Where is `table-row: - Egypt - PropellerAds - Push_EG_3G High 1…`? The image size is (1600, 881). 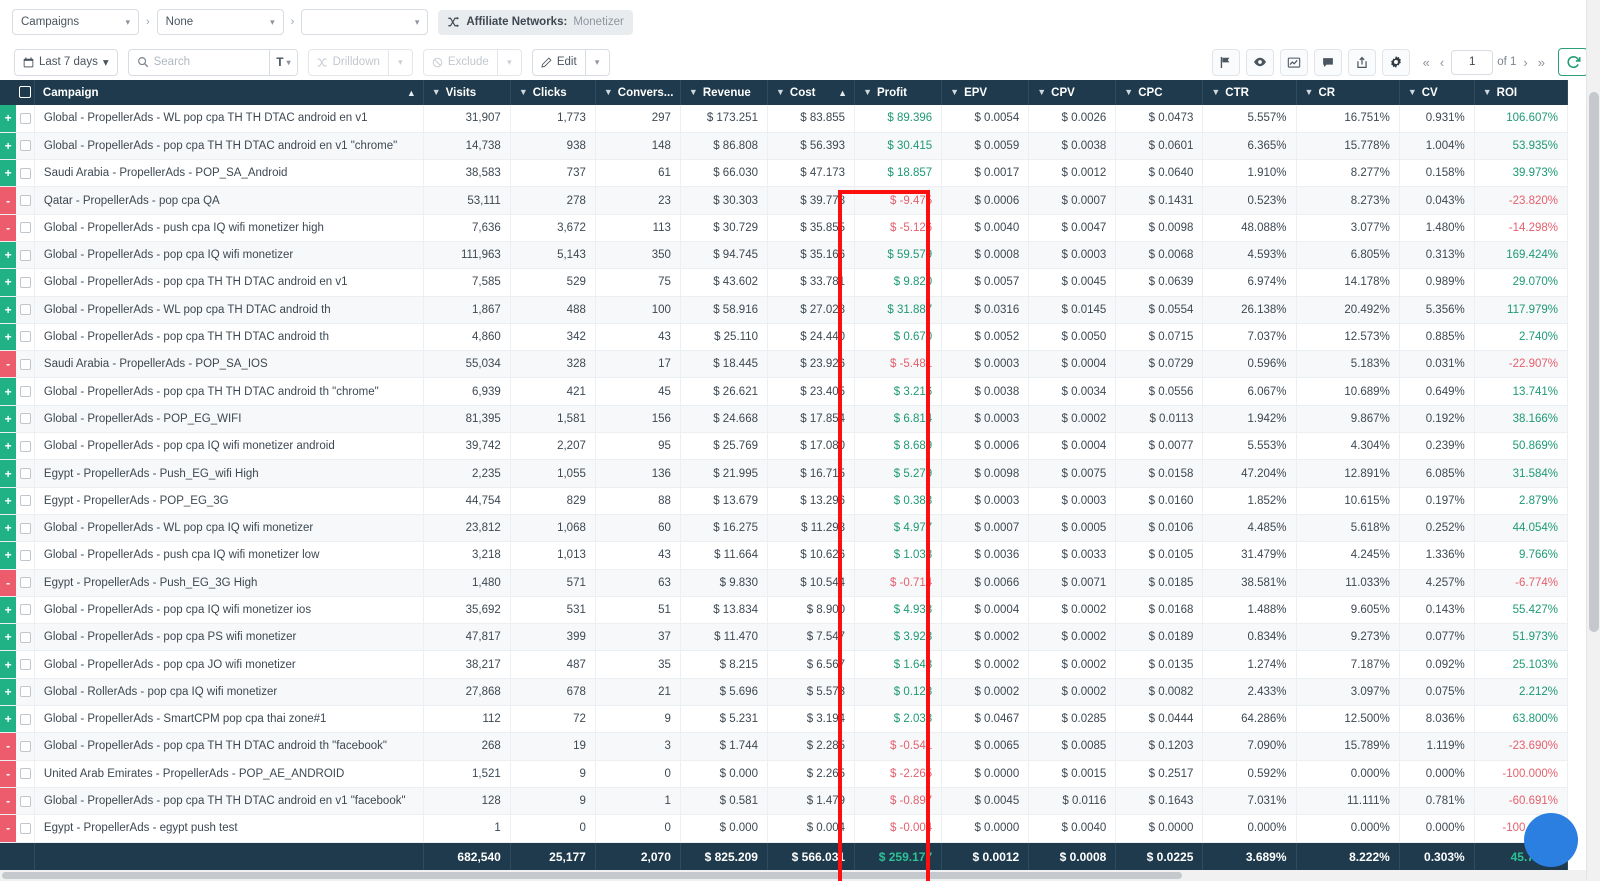 table-row: - Egypt - PropellerAds - Push_EG_3G High 1… is located at coordinates (784, 583).